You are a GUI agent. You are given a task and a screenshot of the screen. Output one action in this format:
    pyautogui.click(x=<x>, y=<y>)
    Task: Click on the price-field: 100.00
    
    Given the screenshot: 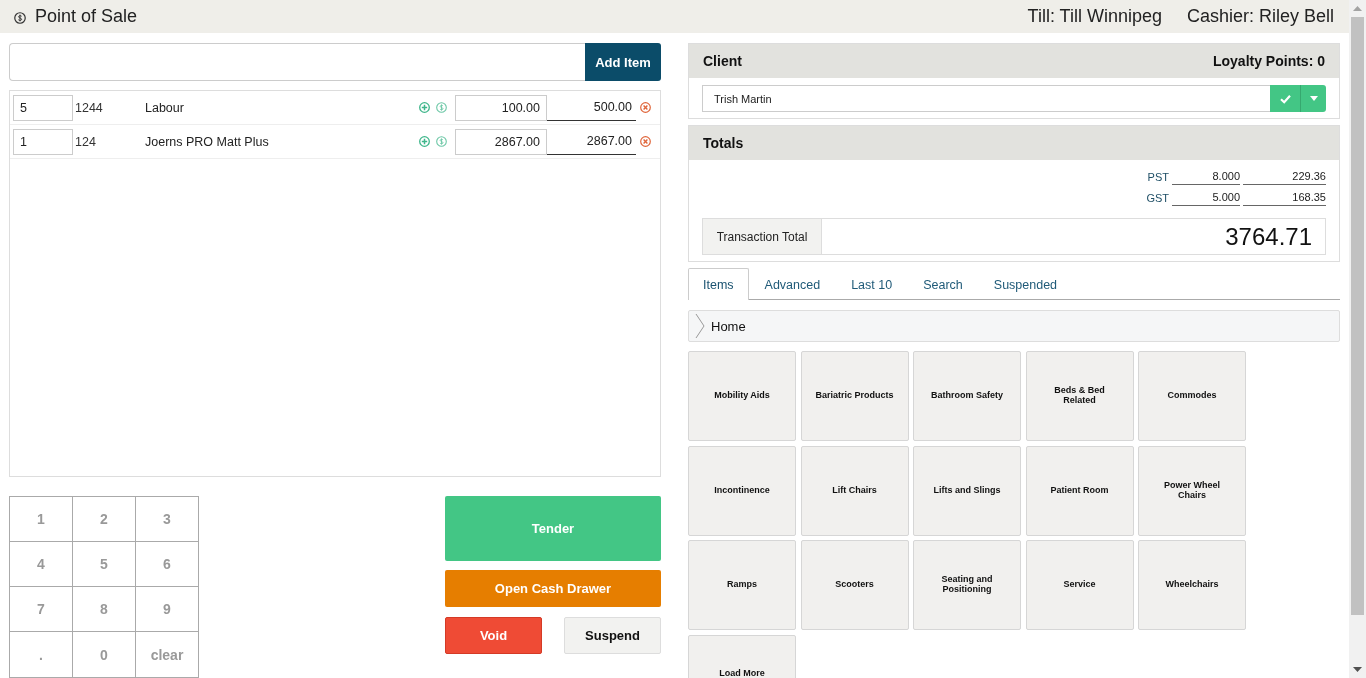 What is the action you would take?
    pyautogui.click(x=501, y=107)
    